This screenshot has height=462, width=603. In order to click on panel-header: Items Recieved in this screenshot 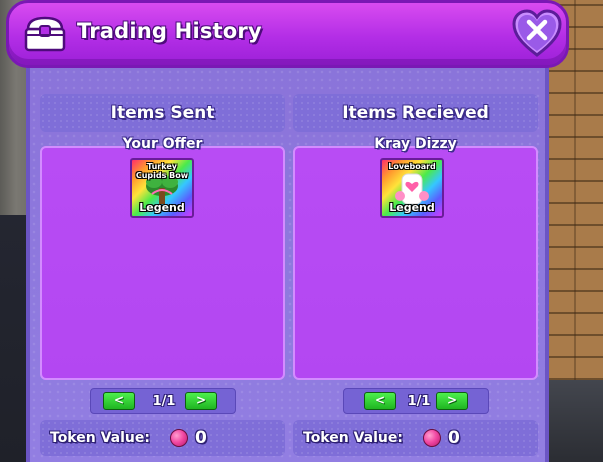, I will do `click(415, 113)`.